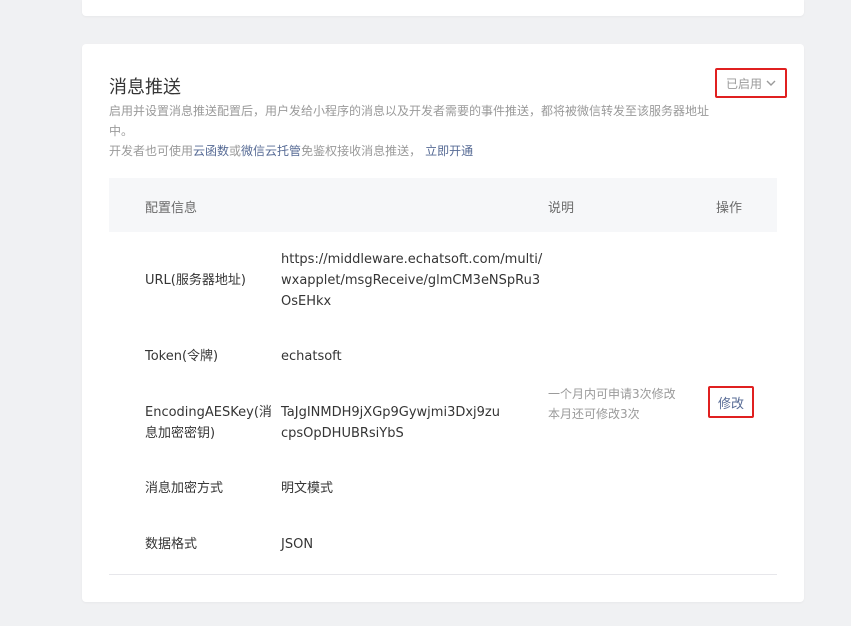 The image size is (851, 626). Describe the element at coordinates (271, 151) in the screenshot. I see `wechat-cloud-hosting-link: 微信云托管` at that location.